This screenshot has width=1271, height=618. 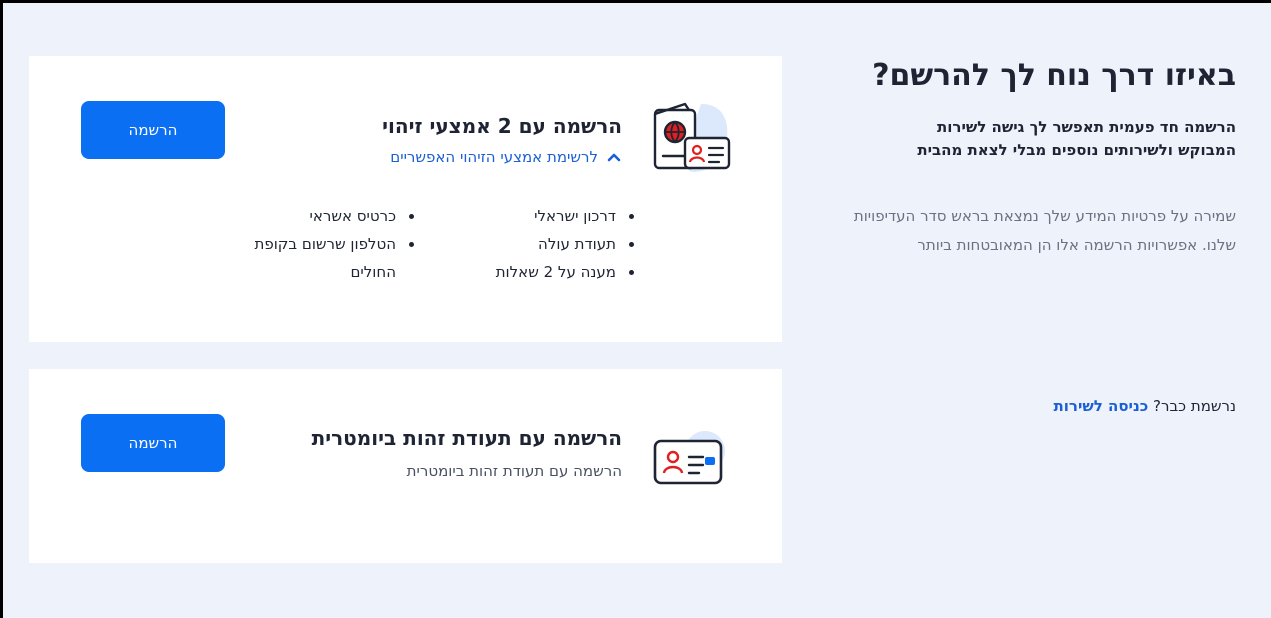 I want to click on list-item: מענה על 2 שאלות, so click(x=534, y=272).